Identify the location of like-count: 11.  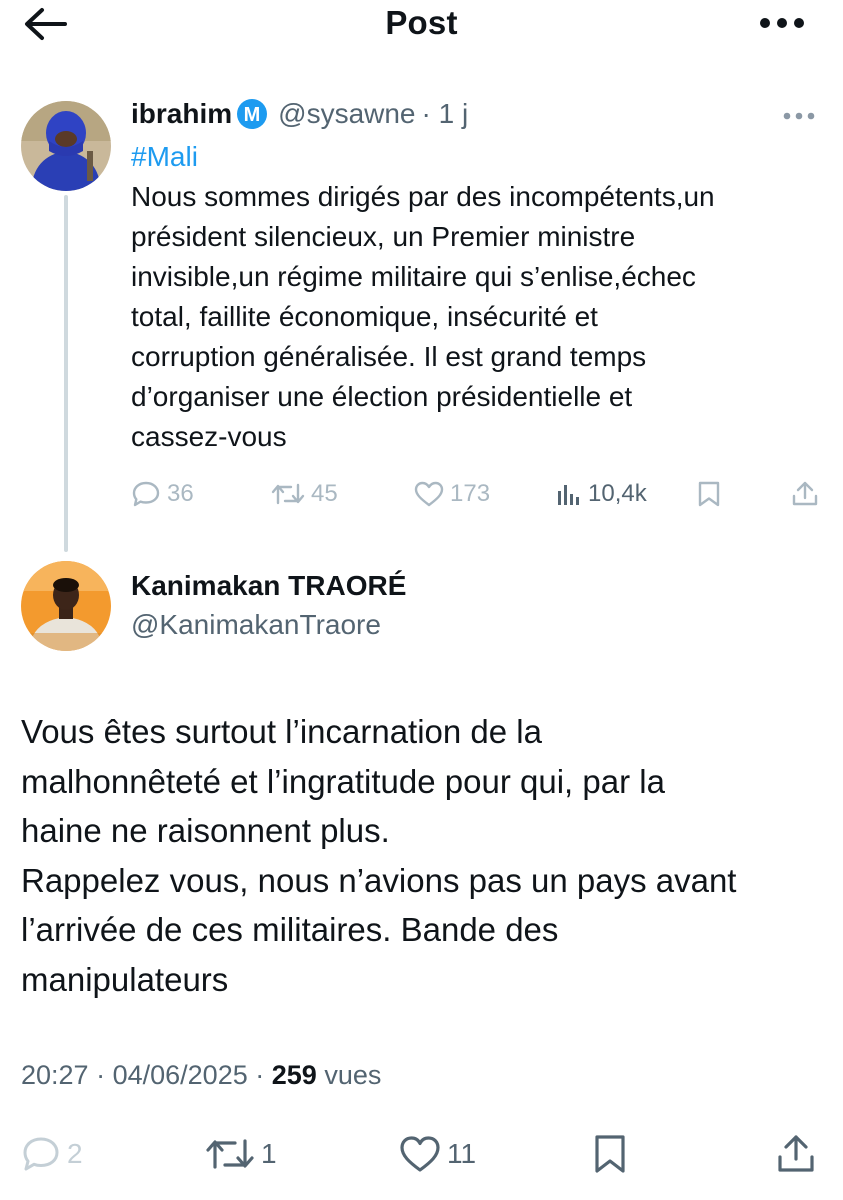
(462, 1153).